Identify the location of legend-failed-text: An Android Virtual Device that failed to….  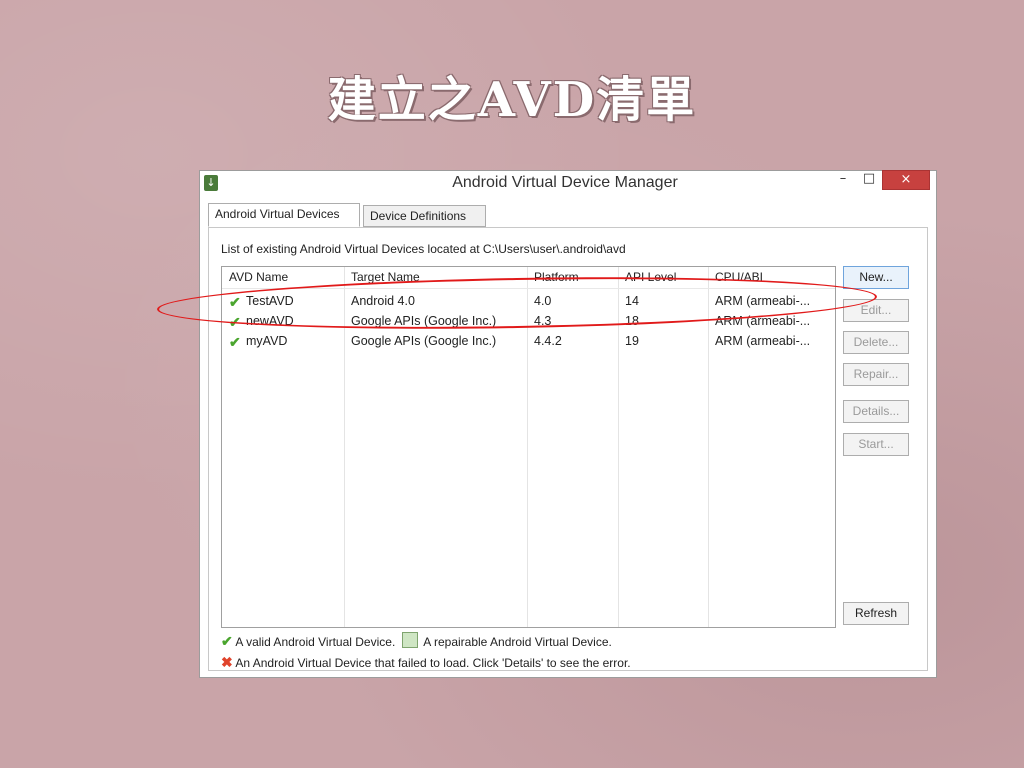
(433, 663).